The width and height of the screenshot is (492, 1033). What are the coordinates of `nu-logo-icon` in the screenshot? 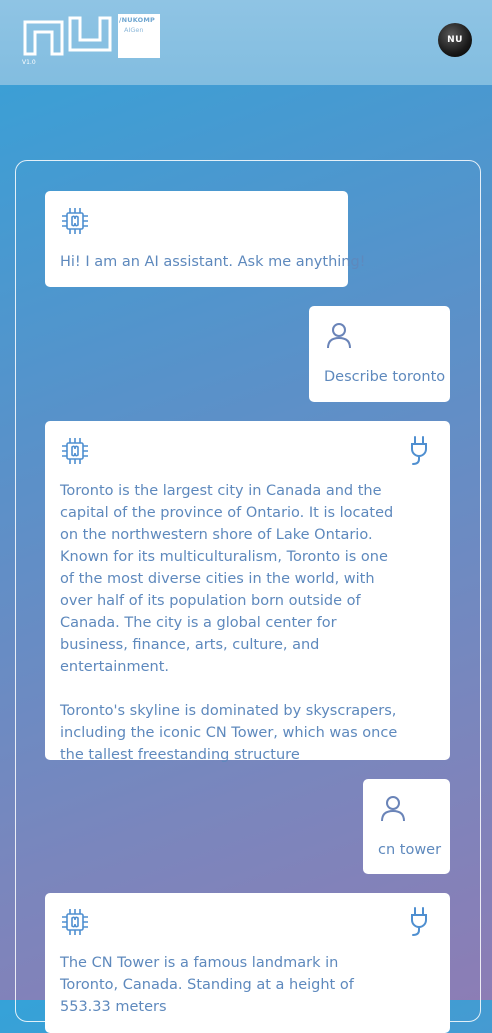 It's located at (67, 36).